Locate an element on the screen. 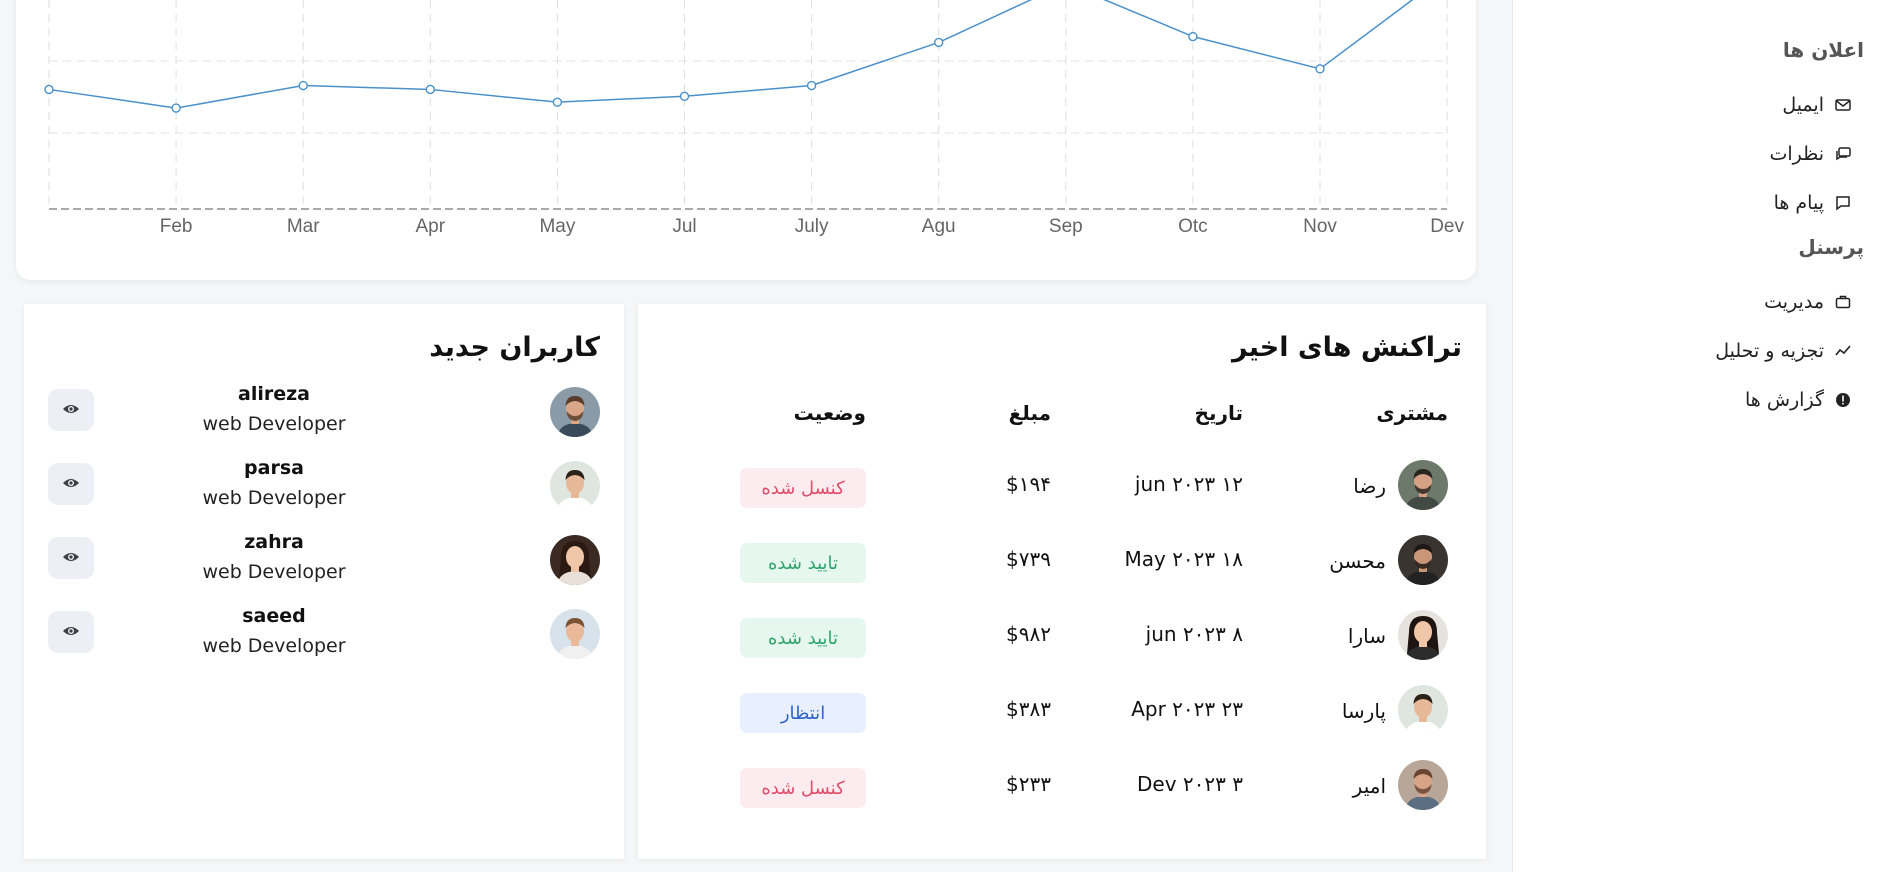 This screenshot has height=872, width=1882. transaction-amount: $۲۳۳ is located at coordinates (1028, 784).